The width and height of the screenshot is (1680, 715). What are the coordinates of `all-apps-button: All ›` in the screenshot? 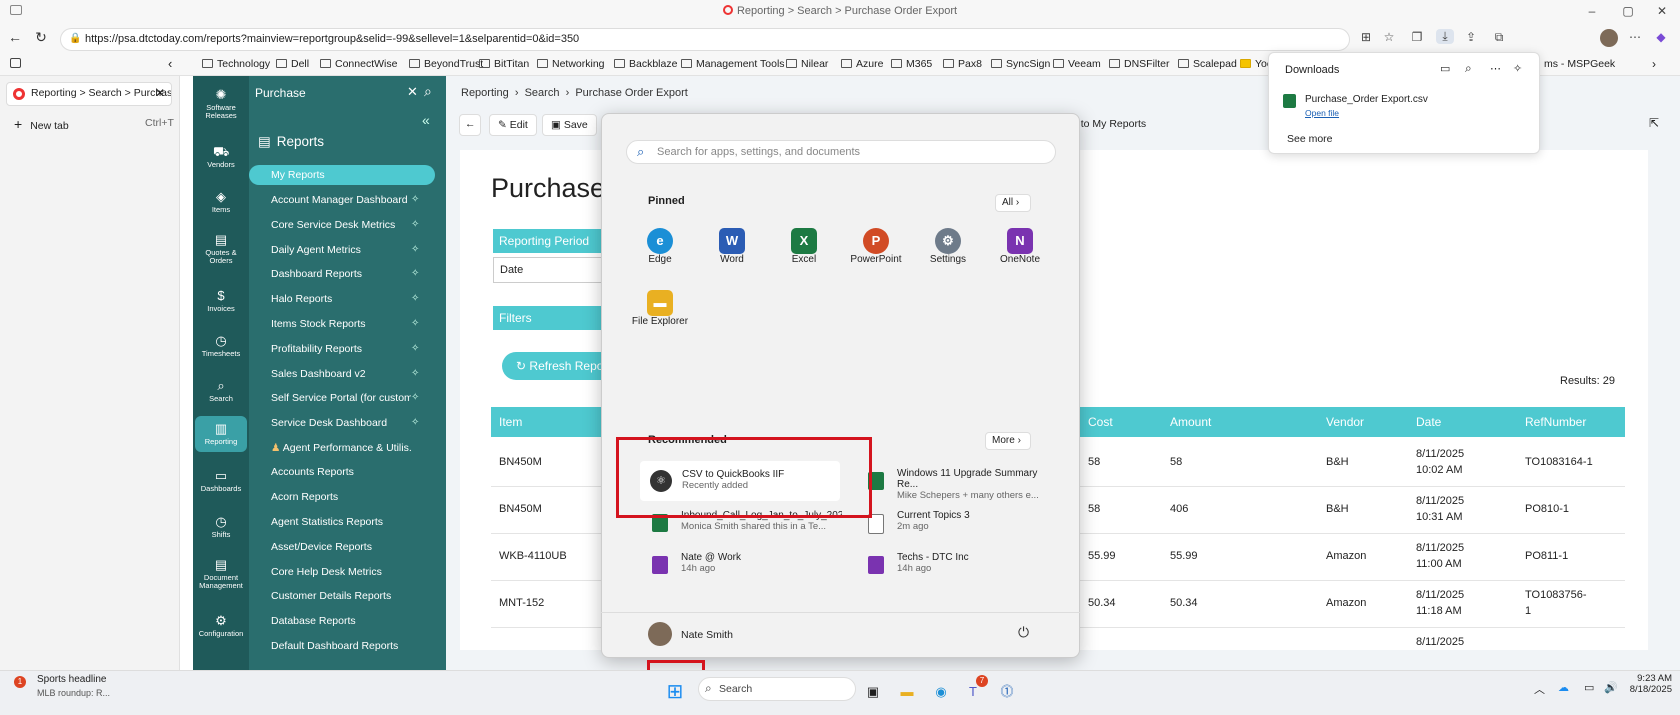 It's located at (1013, 203).